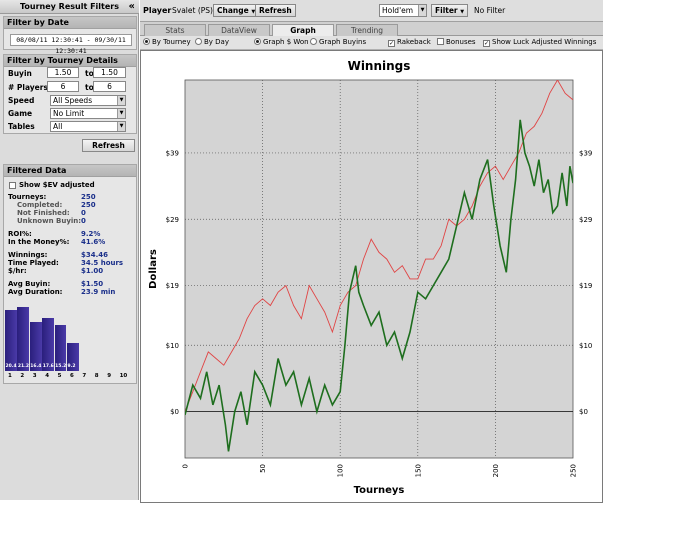  I want to click on y-tick-label-left: $0, so click(174, 412).